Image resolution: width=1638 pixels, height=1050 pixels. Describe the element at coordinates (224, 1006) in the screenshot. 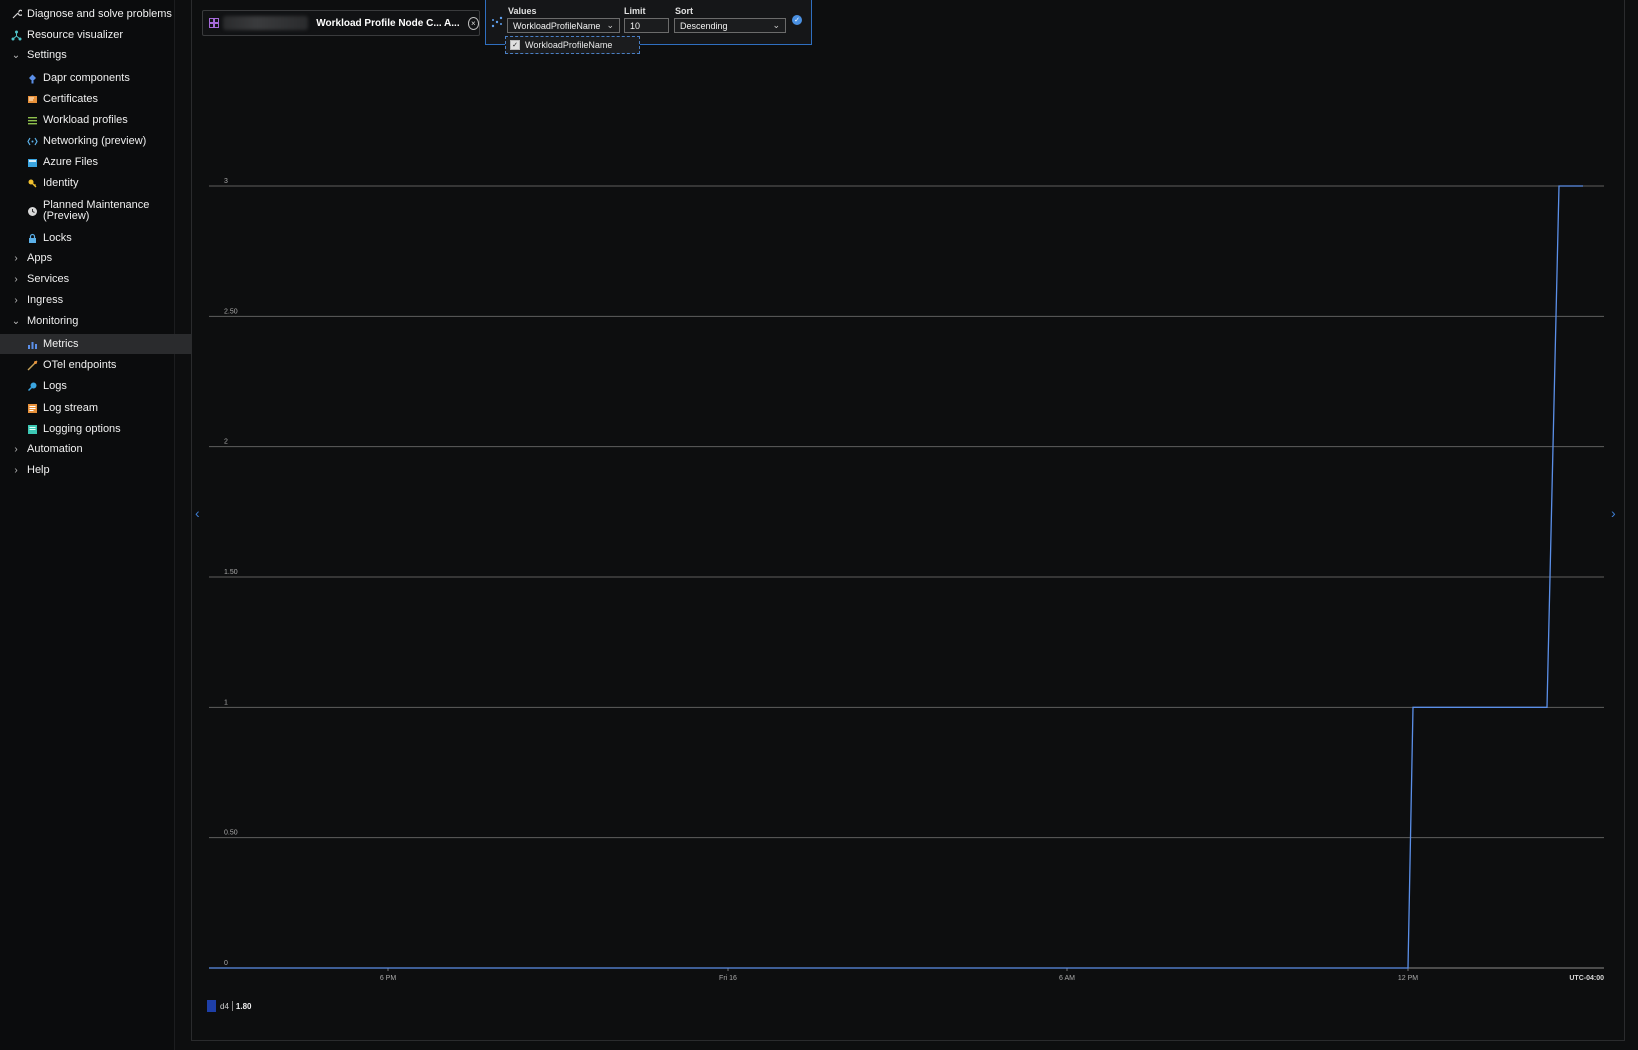

I see `legend-series-name: d4` at that location.